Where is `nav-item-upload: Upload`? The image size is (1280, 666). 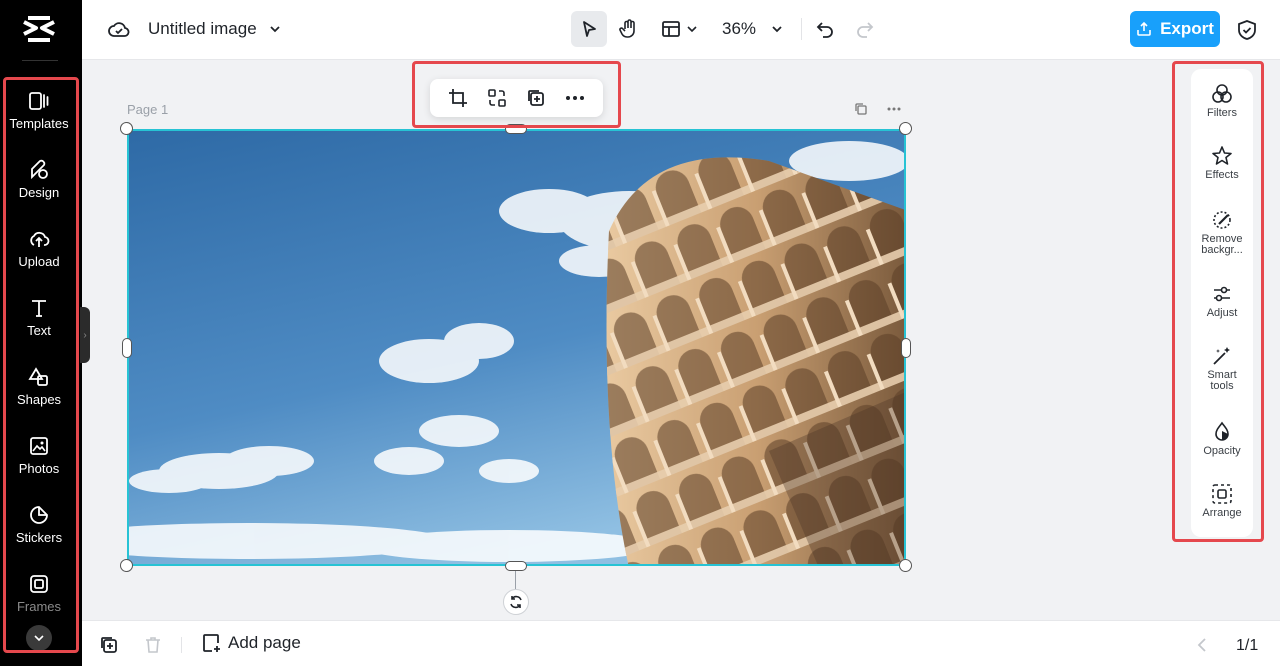 nav-item-upload: Upload is located at coordinates (39, 259).